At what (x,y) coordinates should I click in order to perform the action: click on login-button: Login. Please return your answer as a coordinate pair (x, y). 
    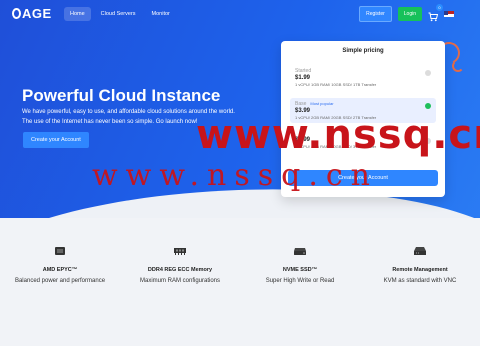
    Looking at the image, I should click on (409, 14).